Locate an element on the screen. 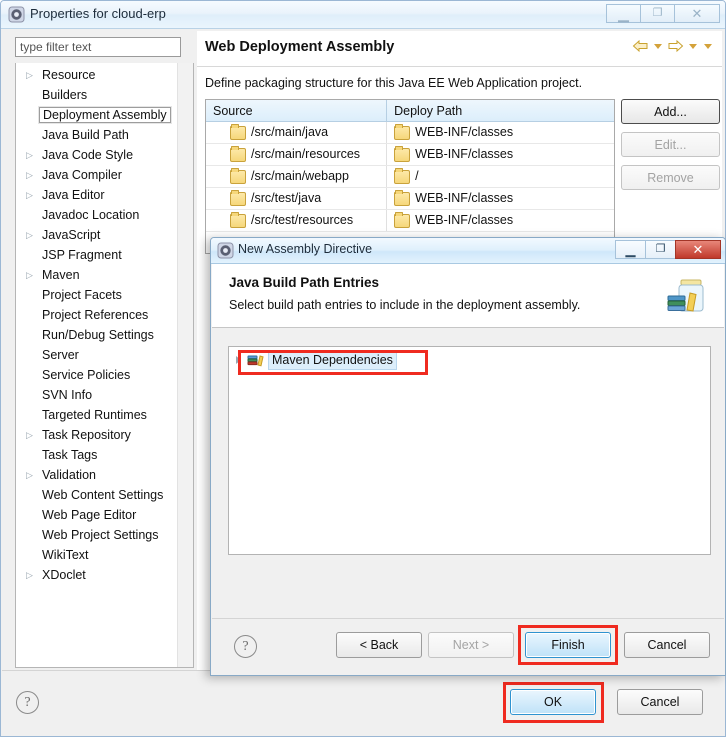 The width and height of the screenshot is (726, 737). maven-dependencies-label: Maven Dependencies is located at coordinates (332, 360).